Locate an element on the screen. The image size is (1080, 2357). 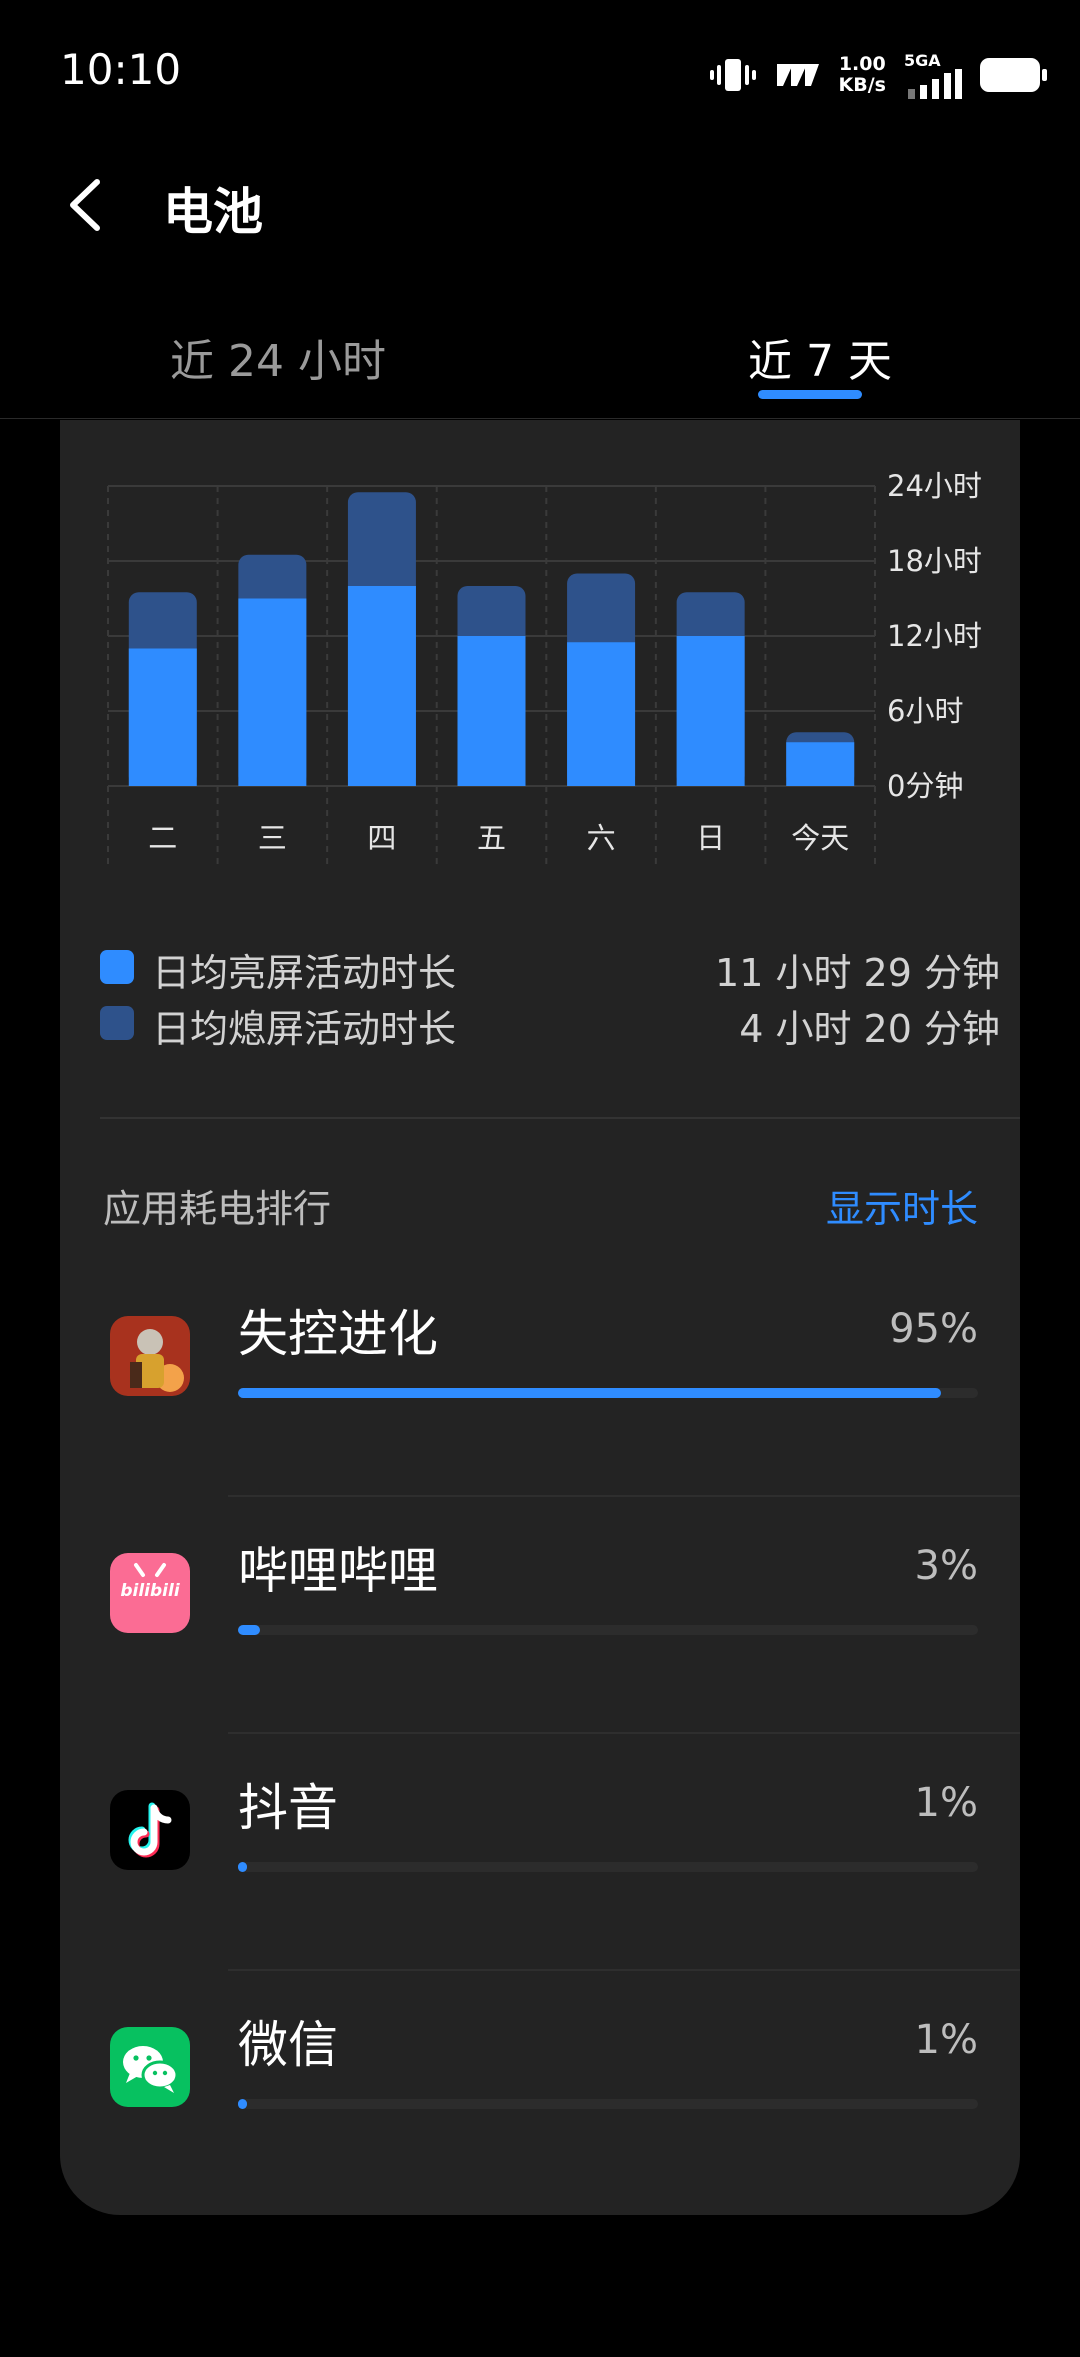
net-speed: 1.00 KB/s is located at coordinates (862, 75).